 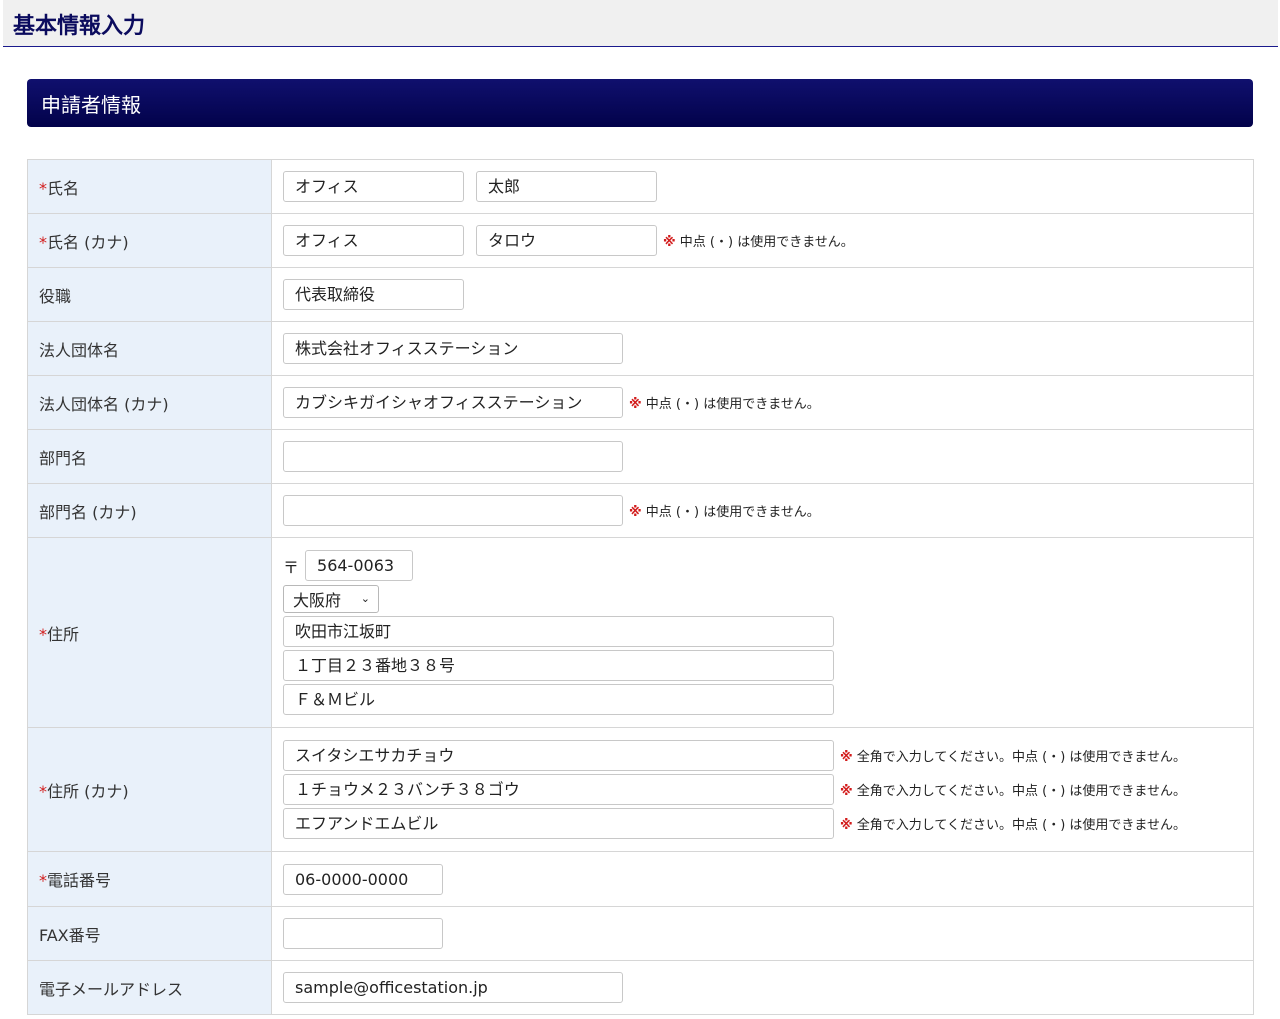 What do you see at coordinates (373, 294) in the screenshot?
I see `title-input: 代表取締役` at bounding box center [373, 294].